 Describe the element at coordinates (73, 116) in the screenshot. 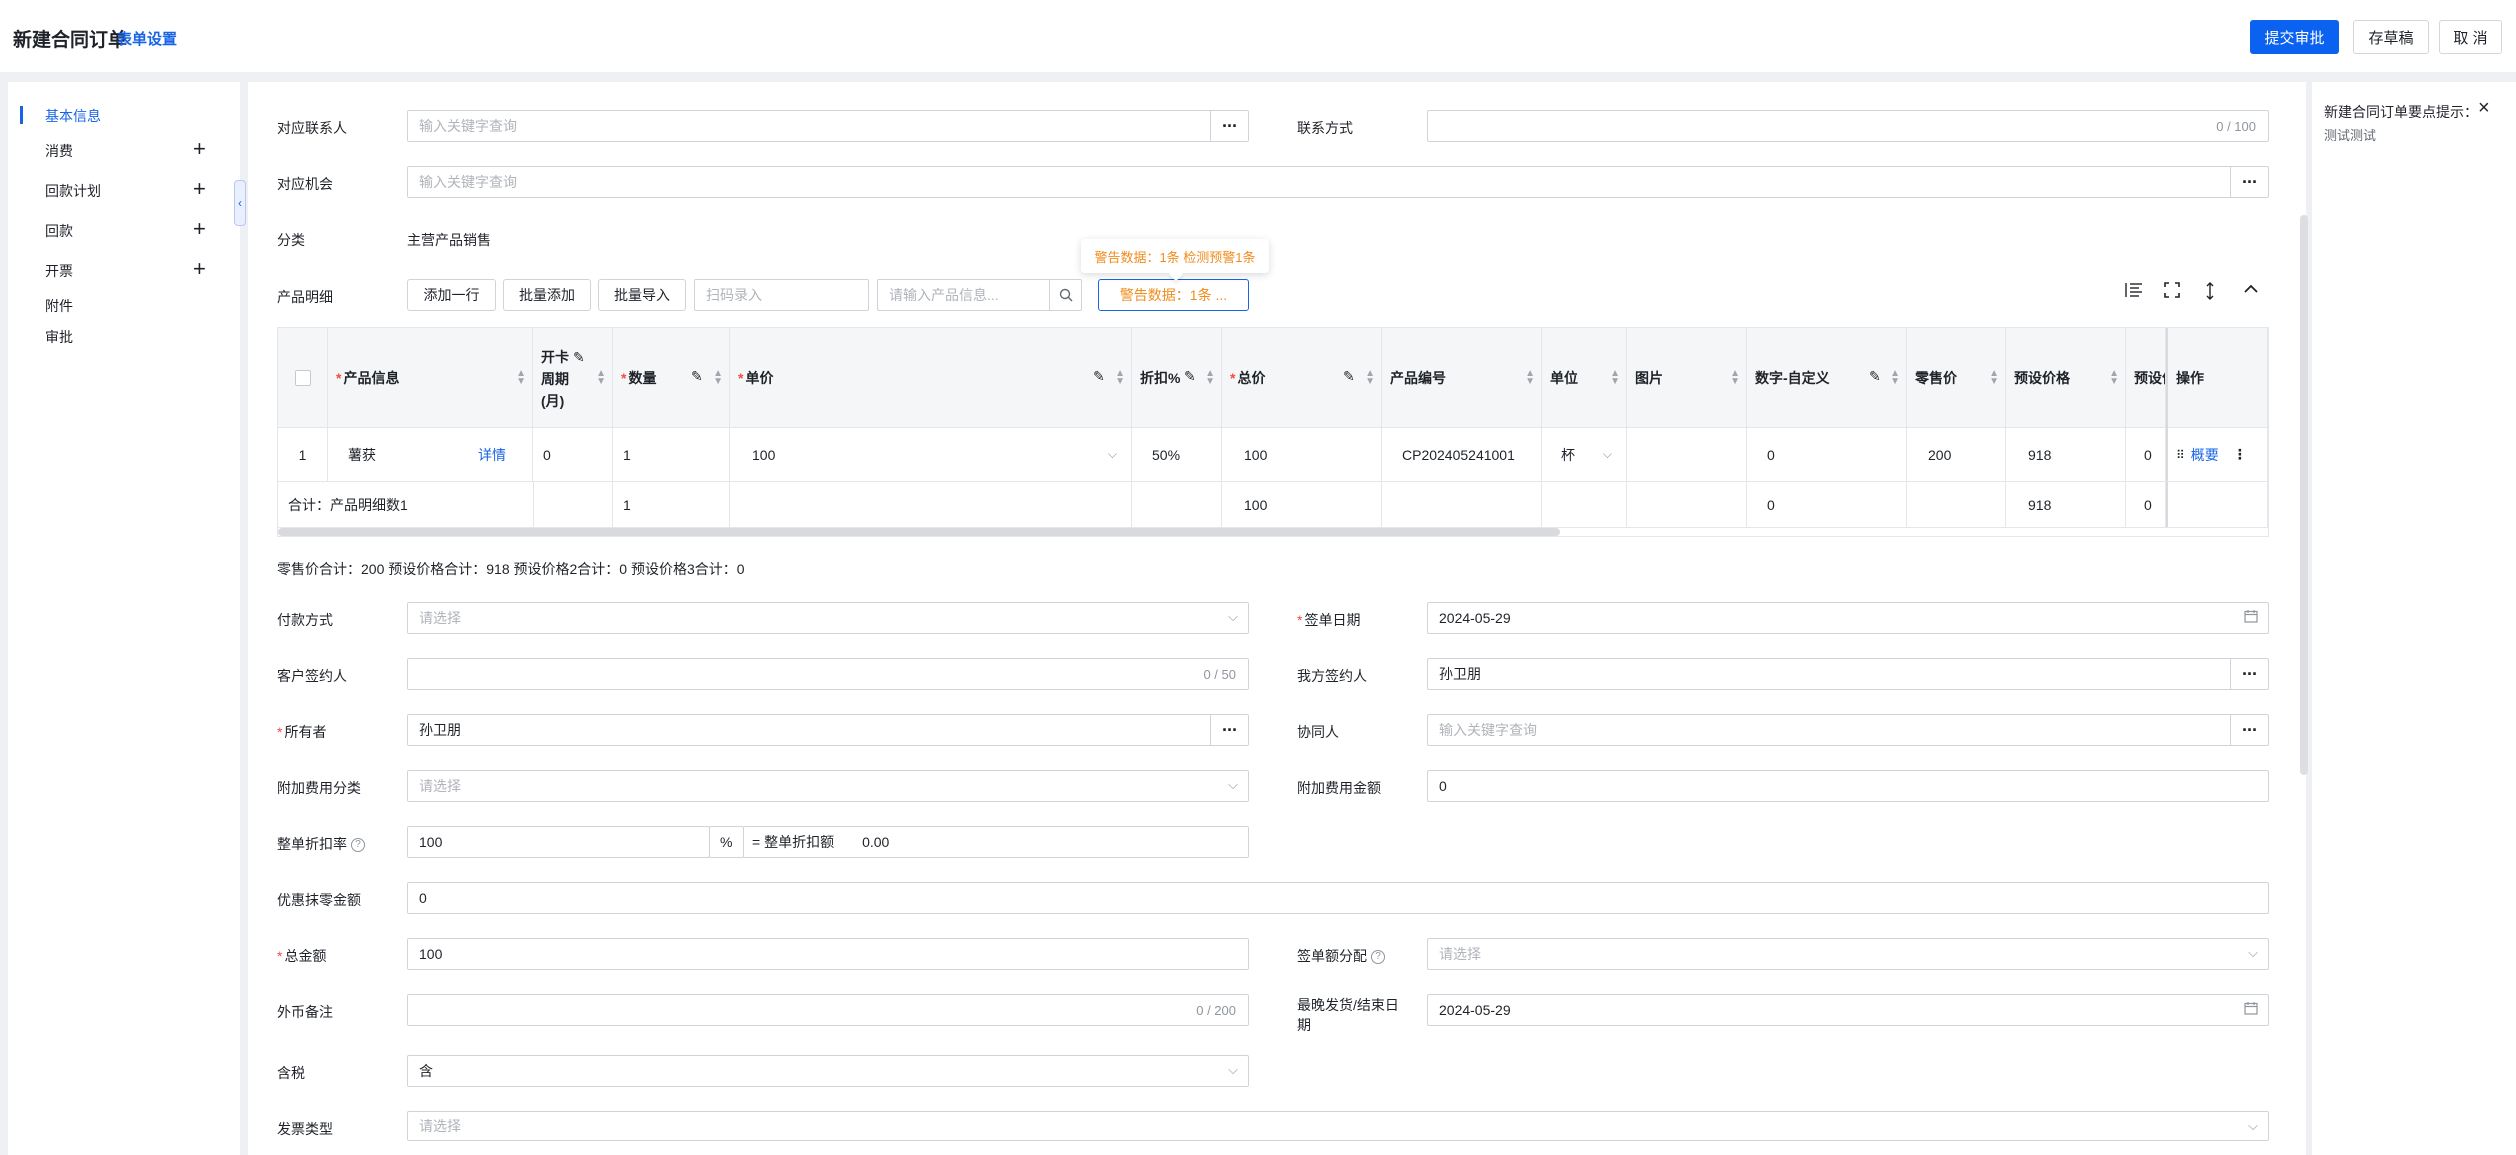

I see `nav-item-basic-info: 基本信息` at that location.